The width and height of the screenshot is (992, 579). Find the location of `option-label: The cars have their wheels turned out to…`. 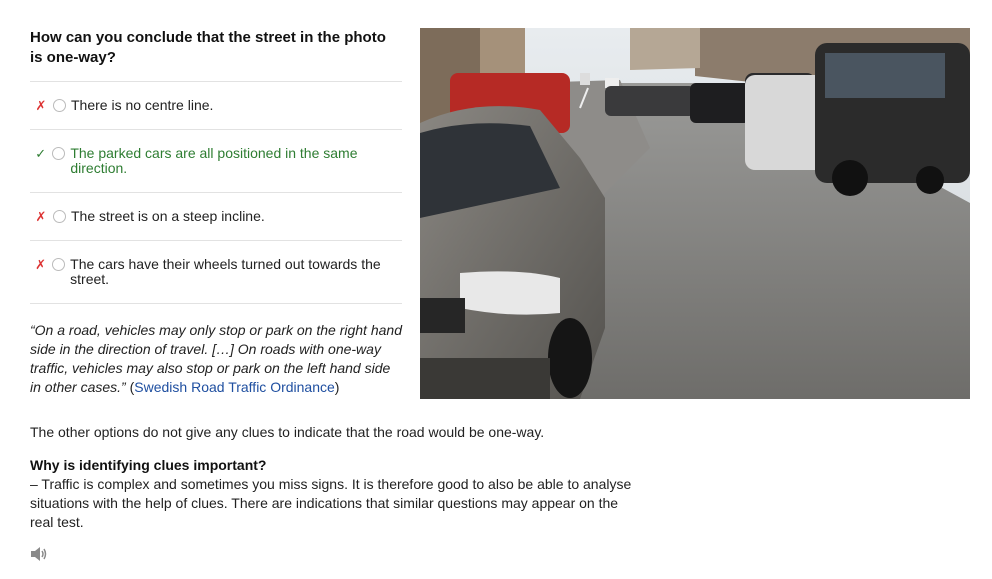

option-label: The cars have their wheels turned out to… is located at coordinates (225, 271).